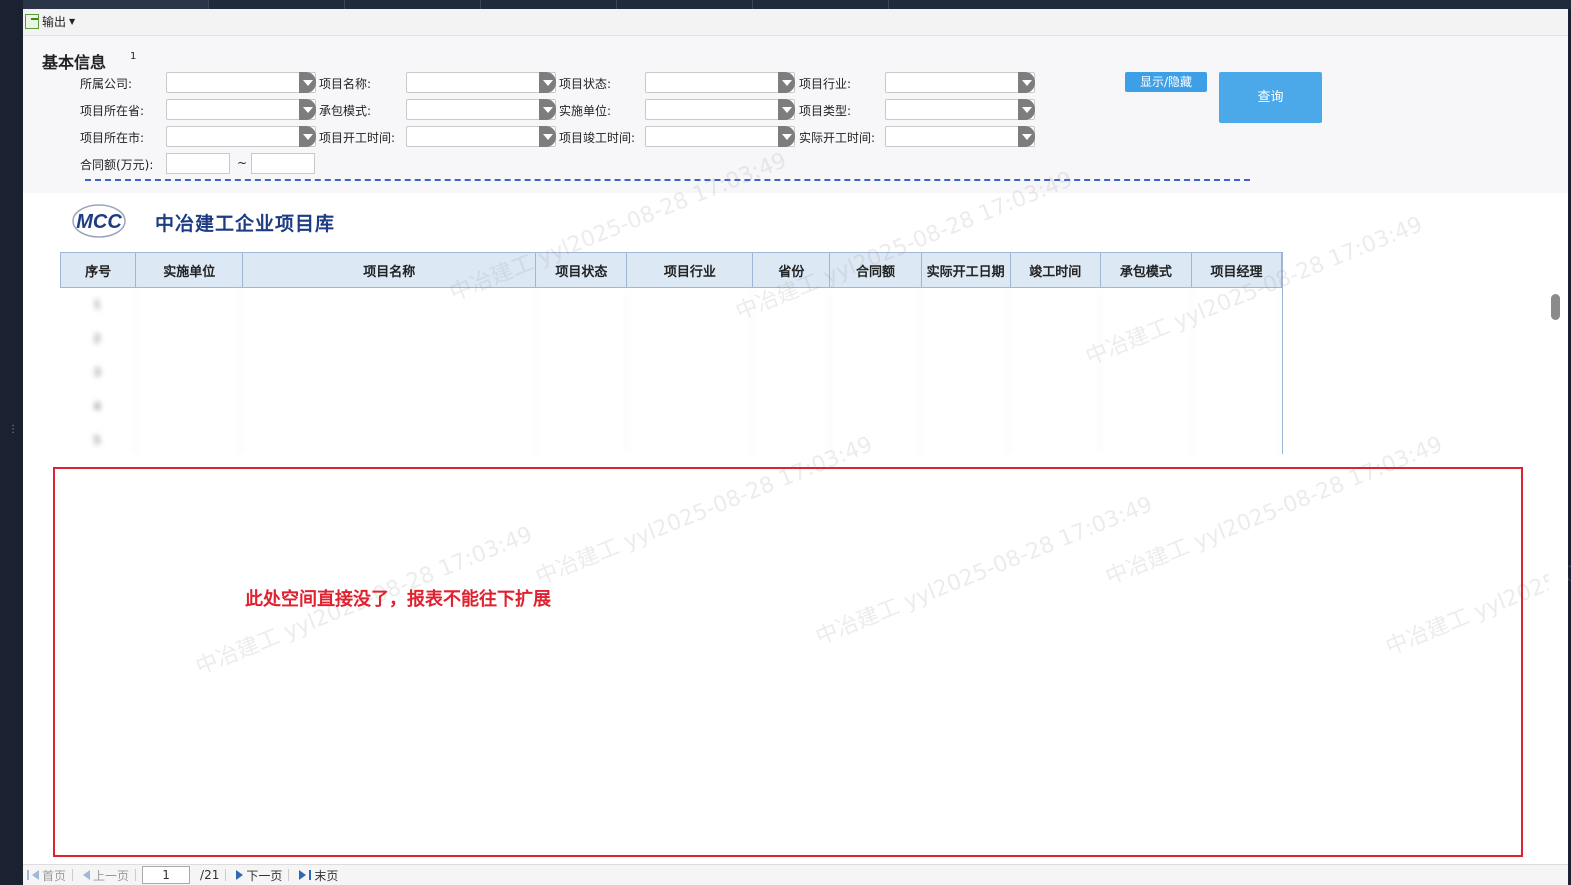 This screenshot has height=885, width=1571. Describe the element at coordinates (112, 111) in the screenshot. I see `label-province: 项目所在省:` at that location.